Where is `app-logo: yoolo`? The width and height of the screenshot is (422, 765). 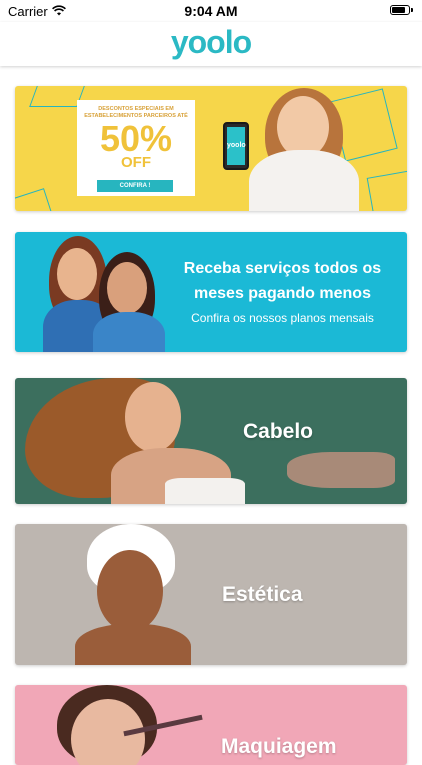 app-logo: yoolo is located at coordinates (211, 42).